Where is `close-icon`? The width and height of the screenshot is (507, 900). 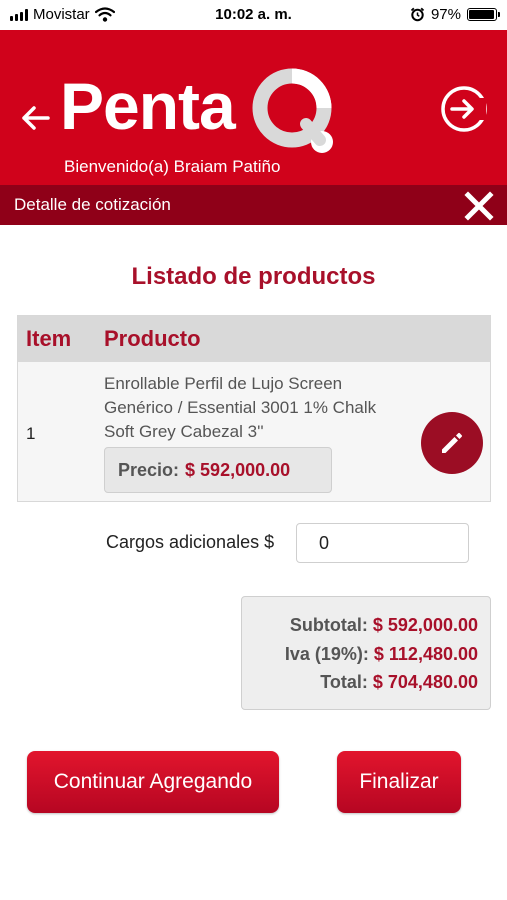 close-icon is located at coordinates (479, 206).